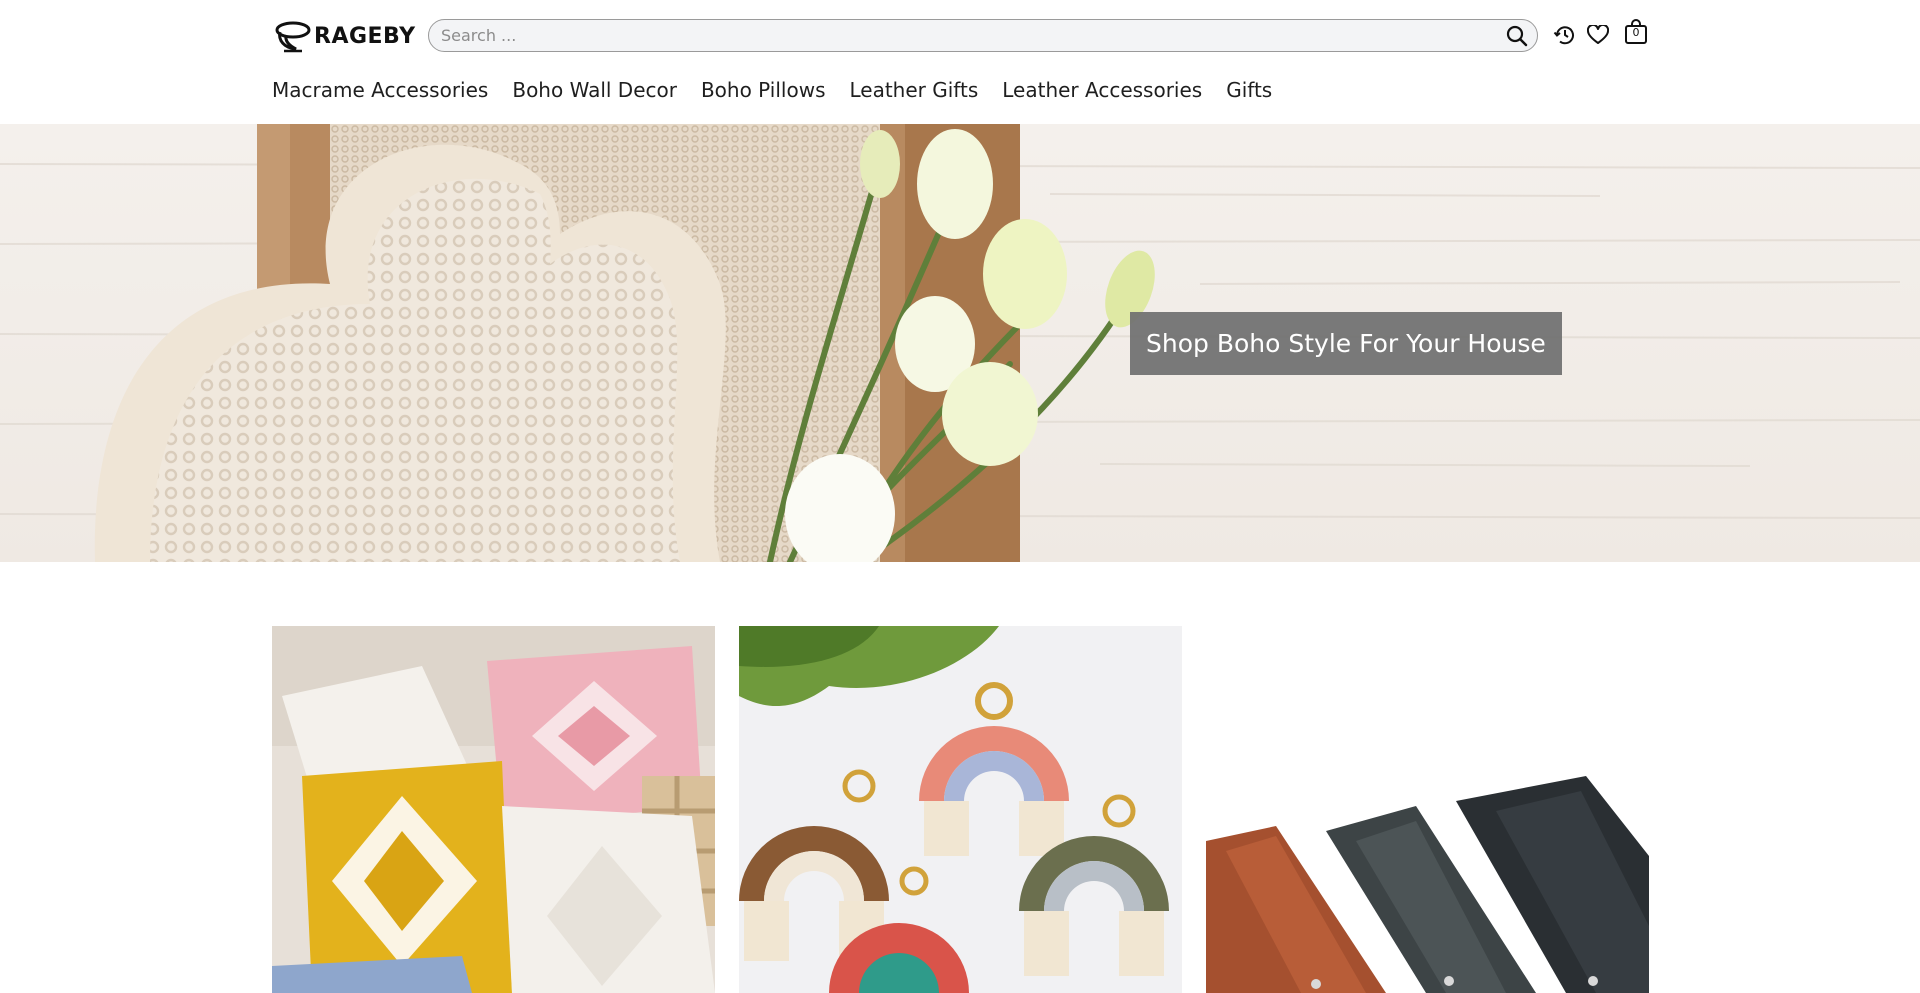 This screenshot has width=1920, height=993. I want to click on search-icon, so click(1517, 36).